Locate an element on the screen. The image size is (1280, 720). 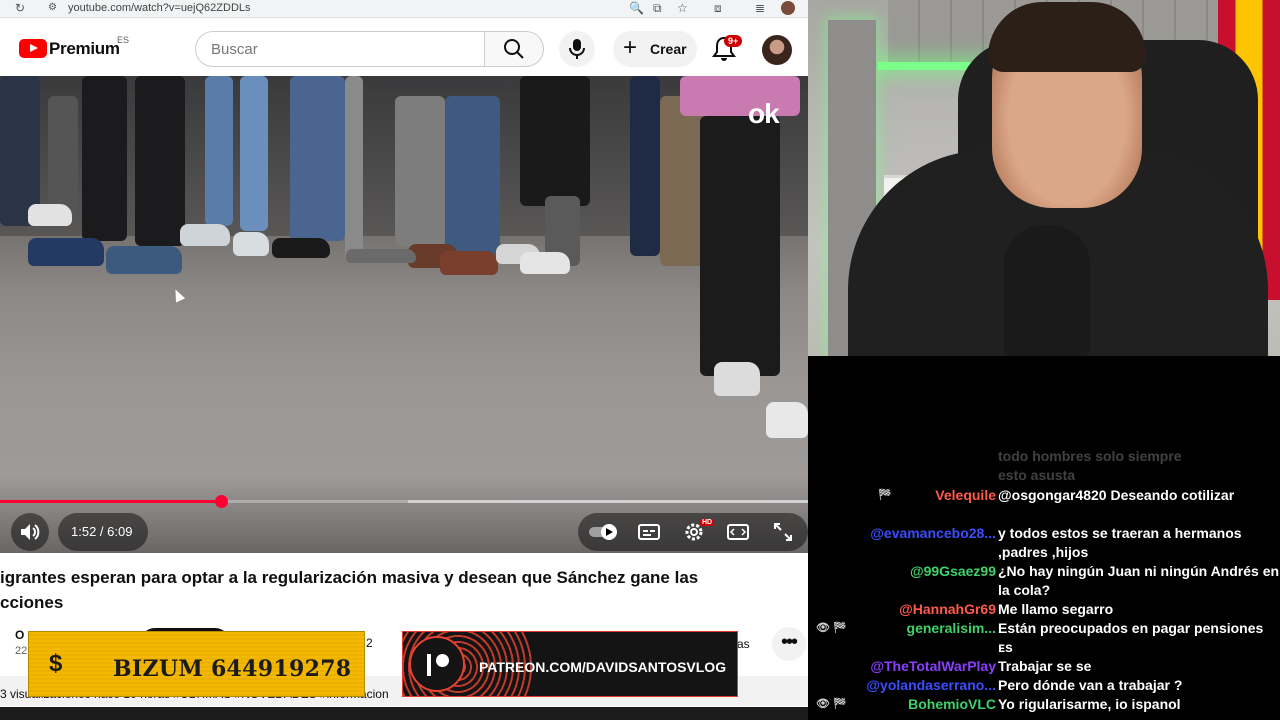
chat-badge-icon: 🏁 is located at coordinates (885, 495).